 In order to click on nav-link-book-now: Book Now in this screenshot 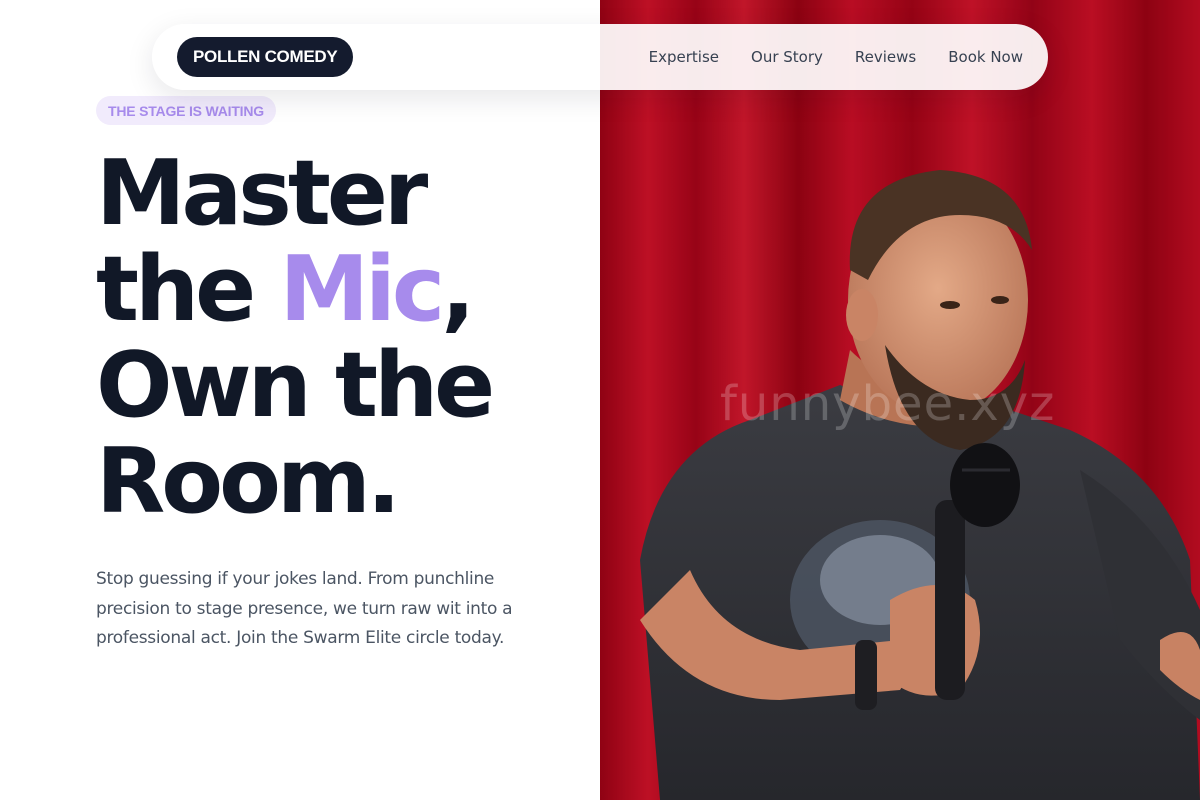, I will do `click(985, 57)`.